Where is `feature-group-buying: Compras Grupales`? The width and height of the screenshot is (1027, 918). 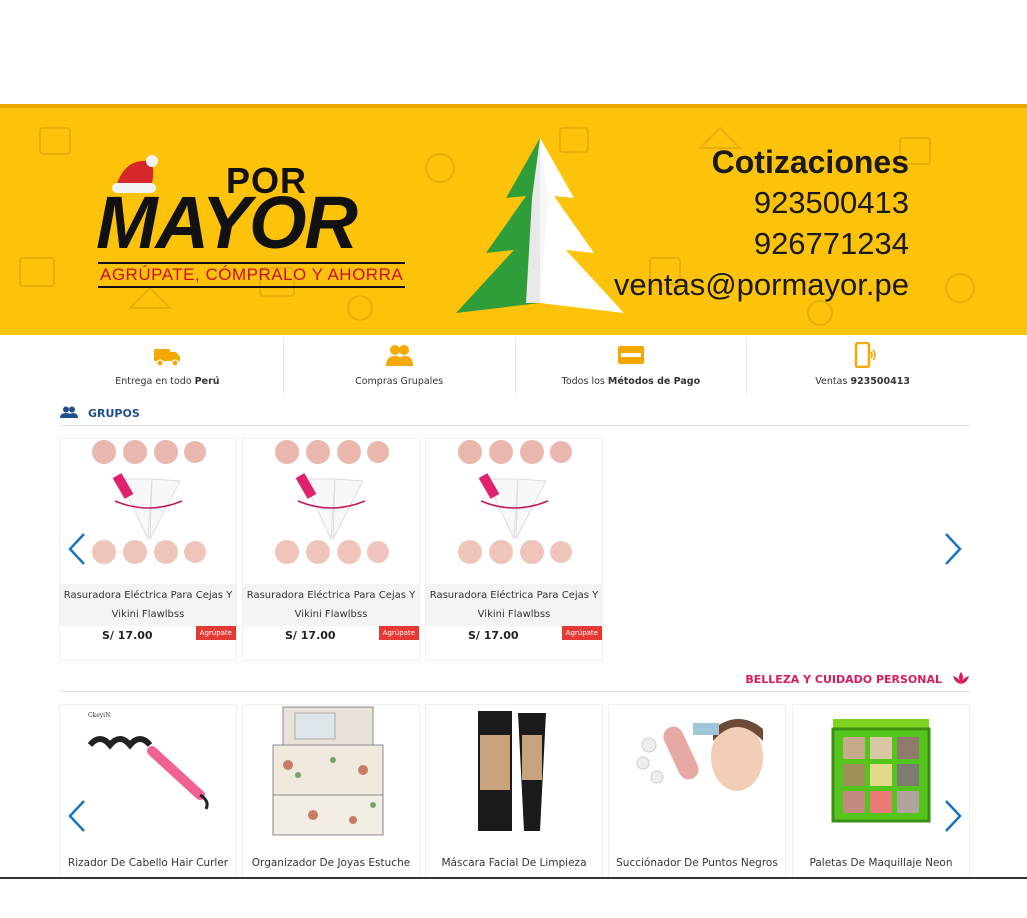 feature-group-buying: Compras Grupales is located at coordinates (400, 366).